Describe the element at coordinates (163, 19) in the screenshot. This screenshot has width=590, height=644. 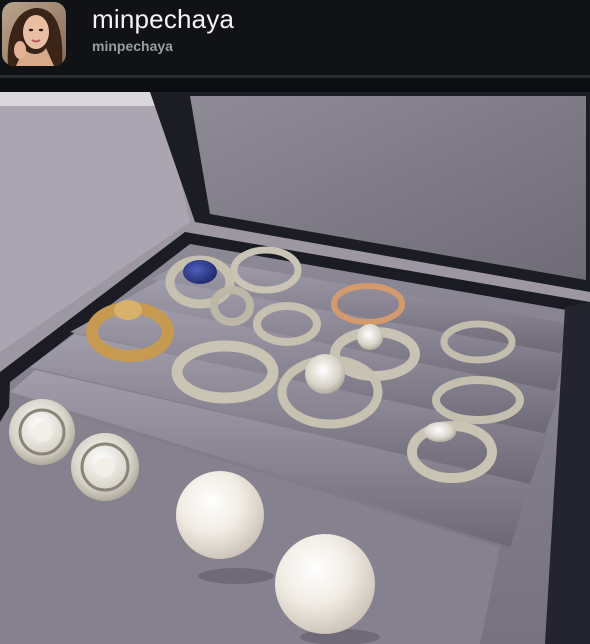
I see `display-name: minpechaya` at that location.